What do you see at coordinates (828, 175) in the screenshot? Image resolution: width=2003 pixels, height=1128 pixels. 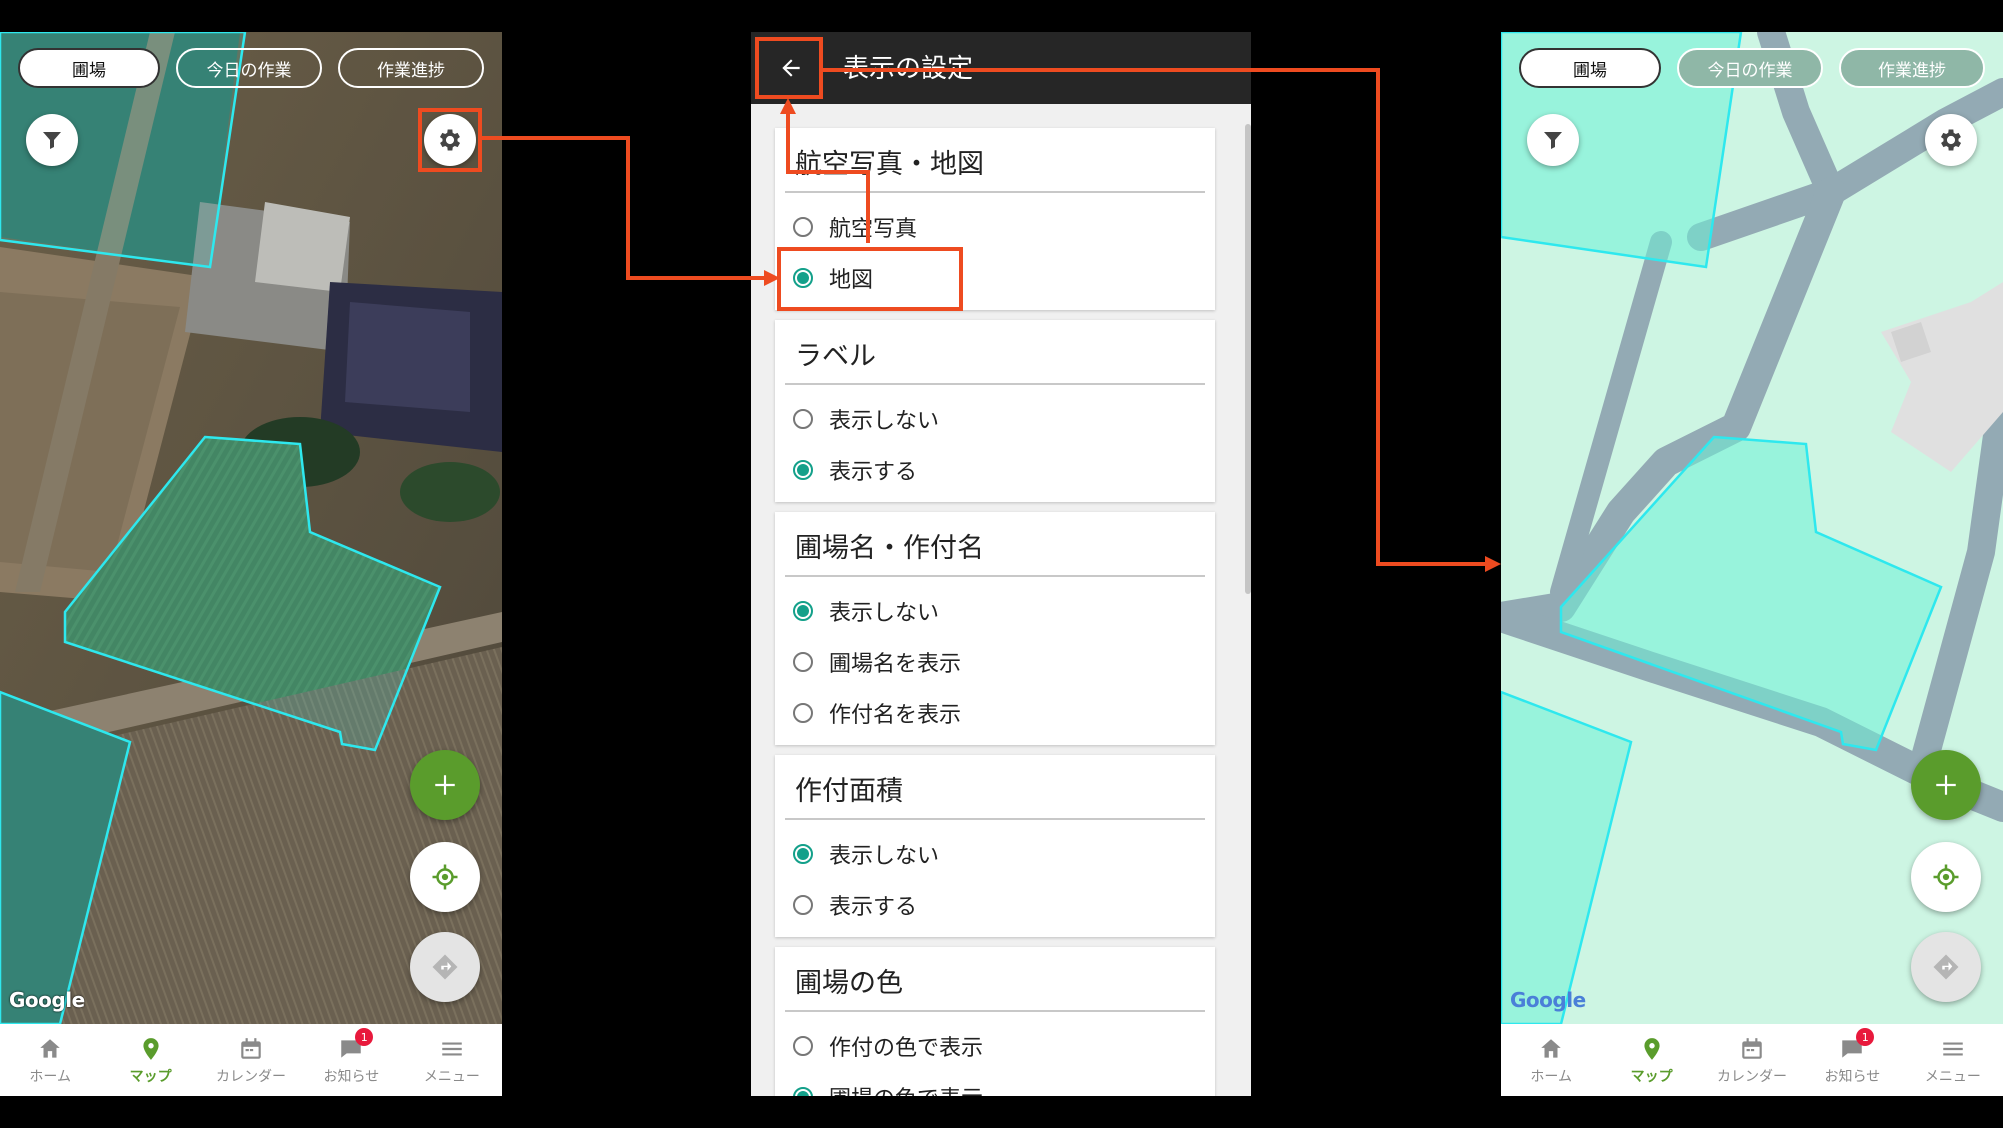 I see `arrow-map-option-to-back` at bounding box center [828, 175].